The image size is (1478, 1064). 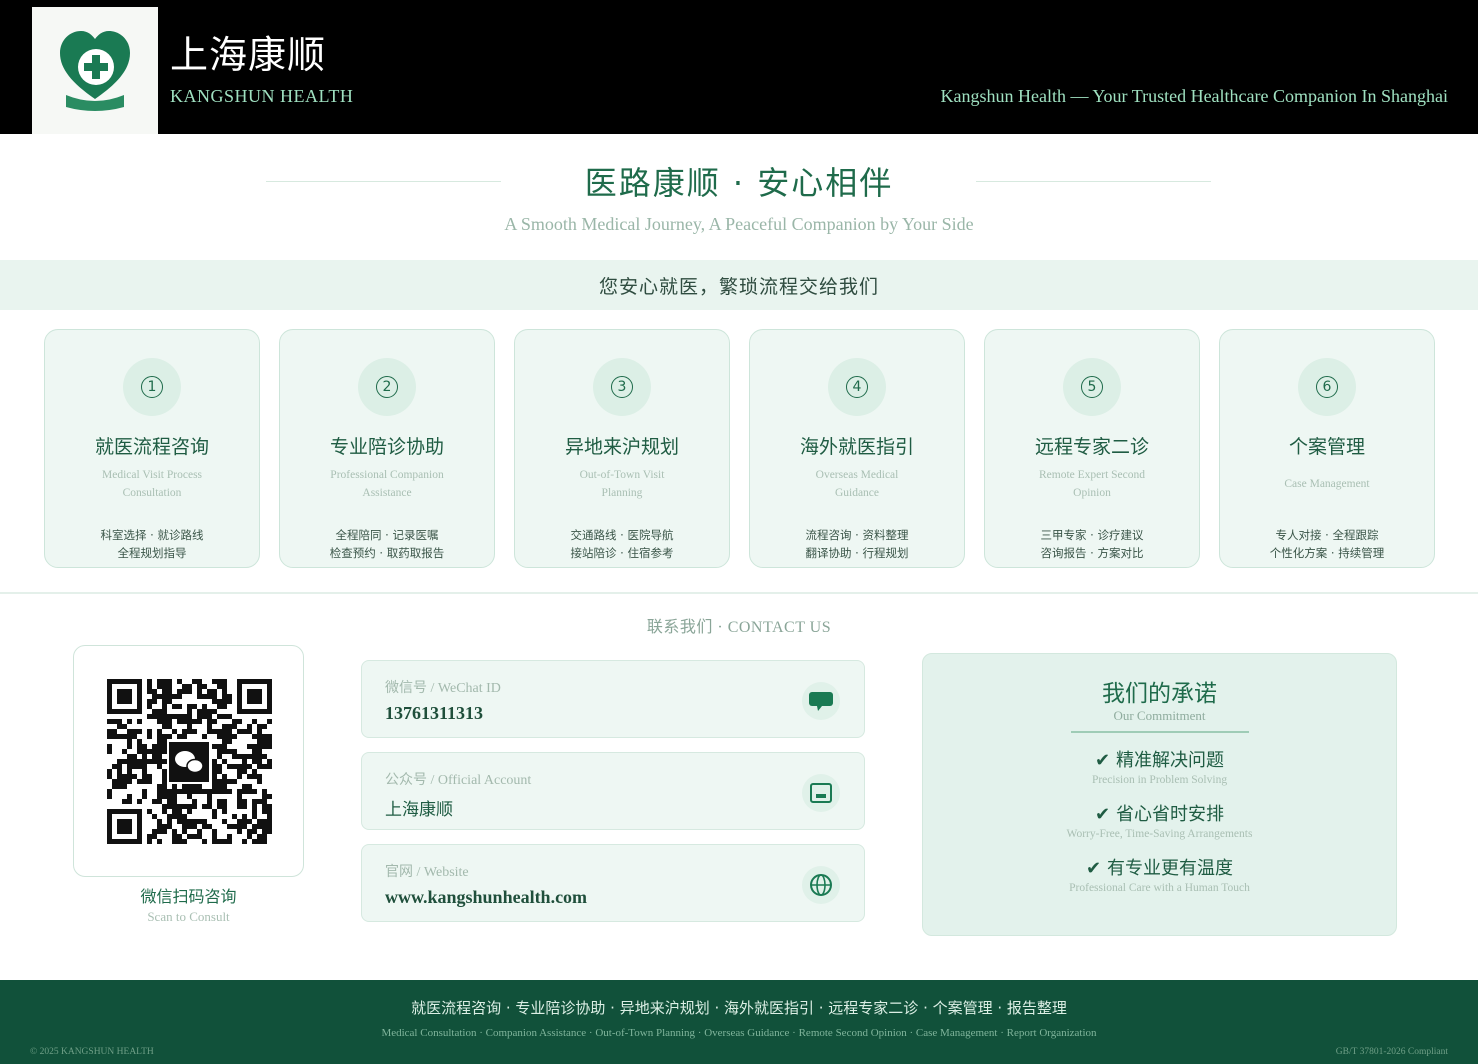 I want to click on footer-copyright: © 2025 KANGSHUN HEALTH, so click(x=92, y=1052).